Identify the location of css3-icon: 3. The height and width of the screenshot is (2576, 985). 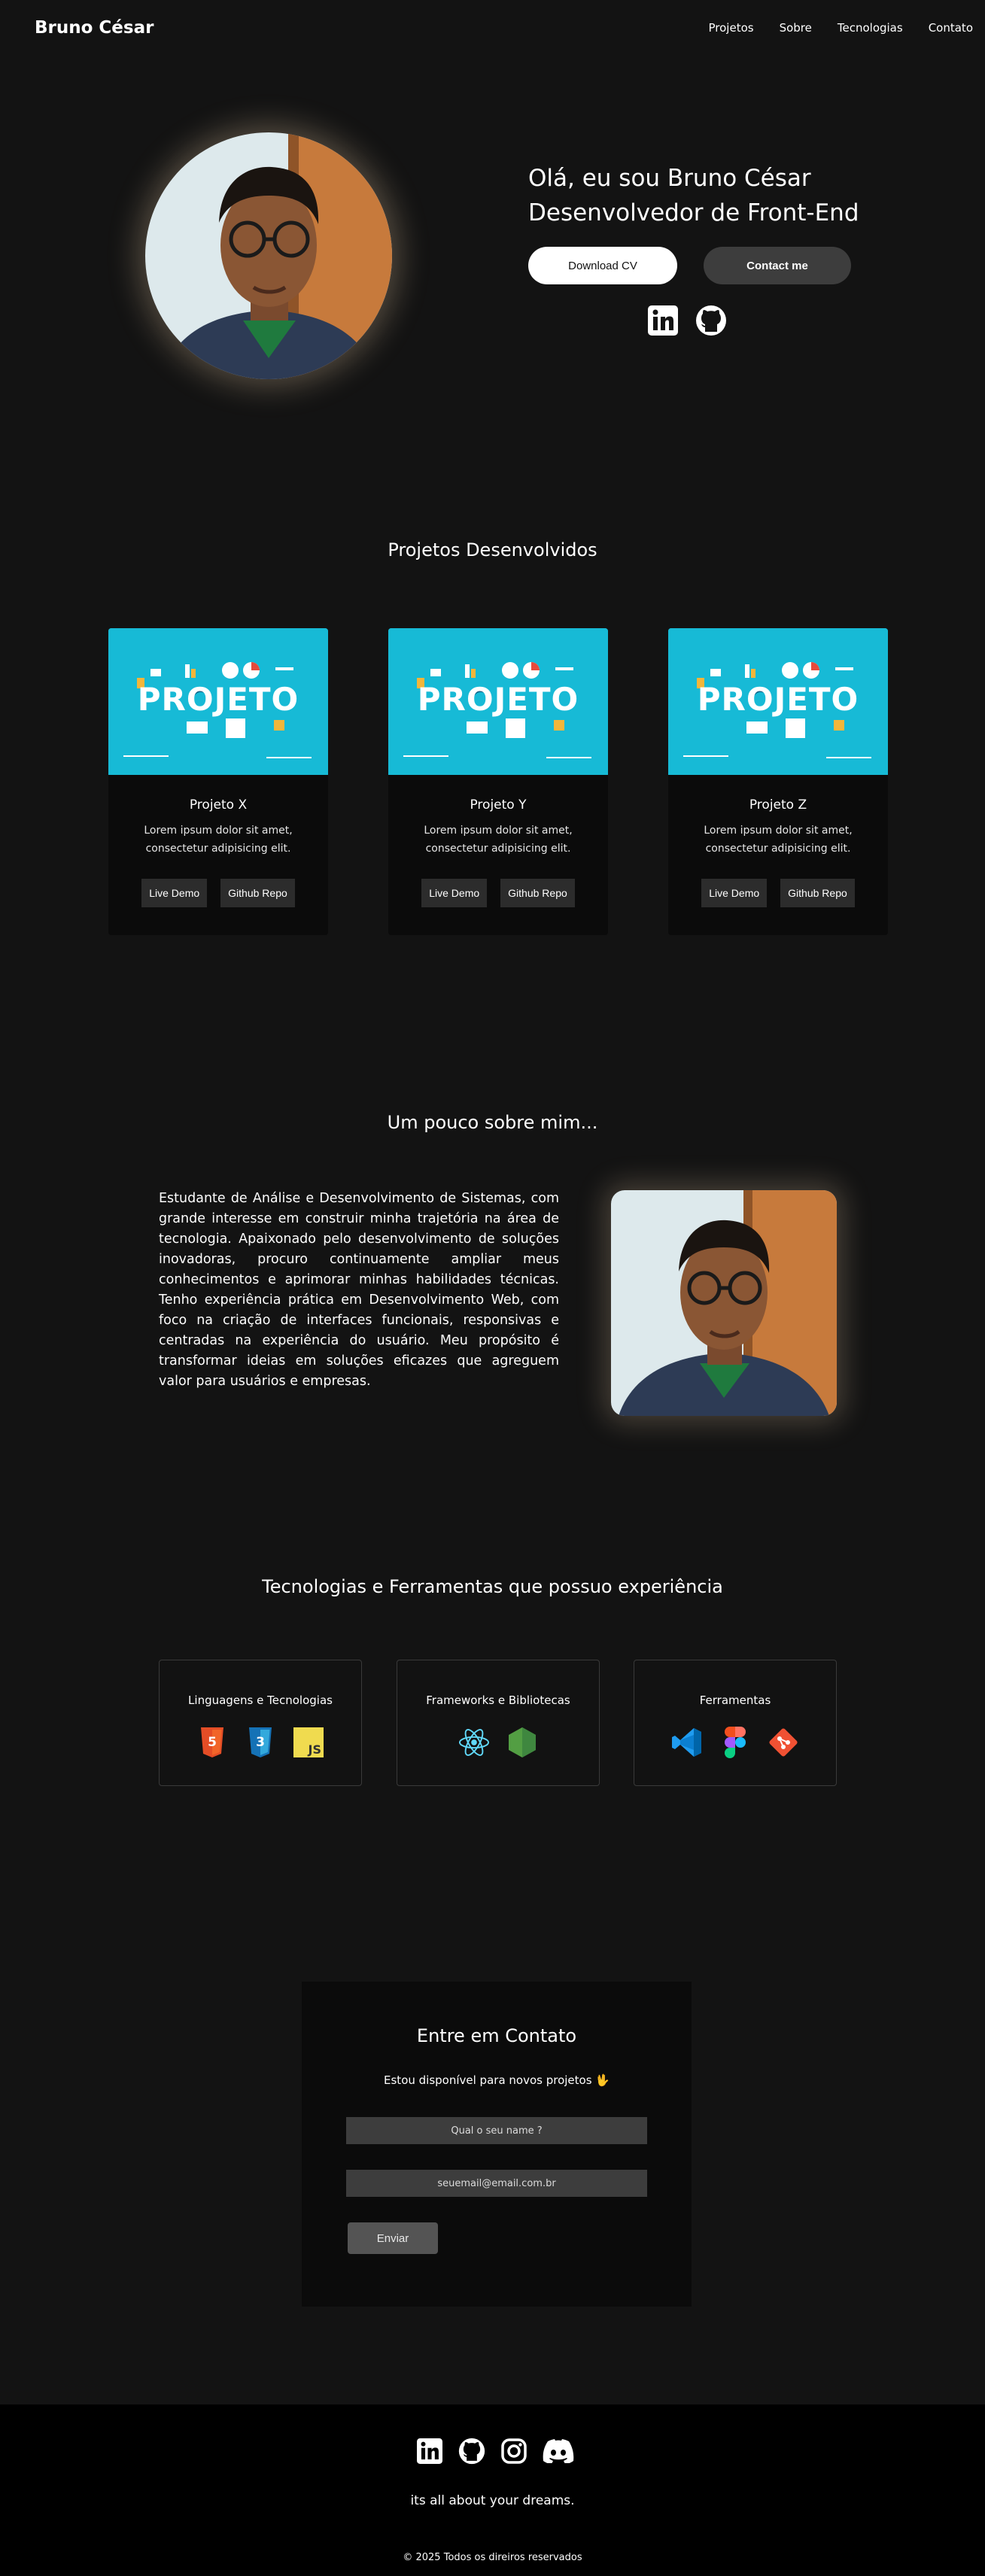
(260, 1742).